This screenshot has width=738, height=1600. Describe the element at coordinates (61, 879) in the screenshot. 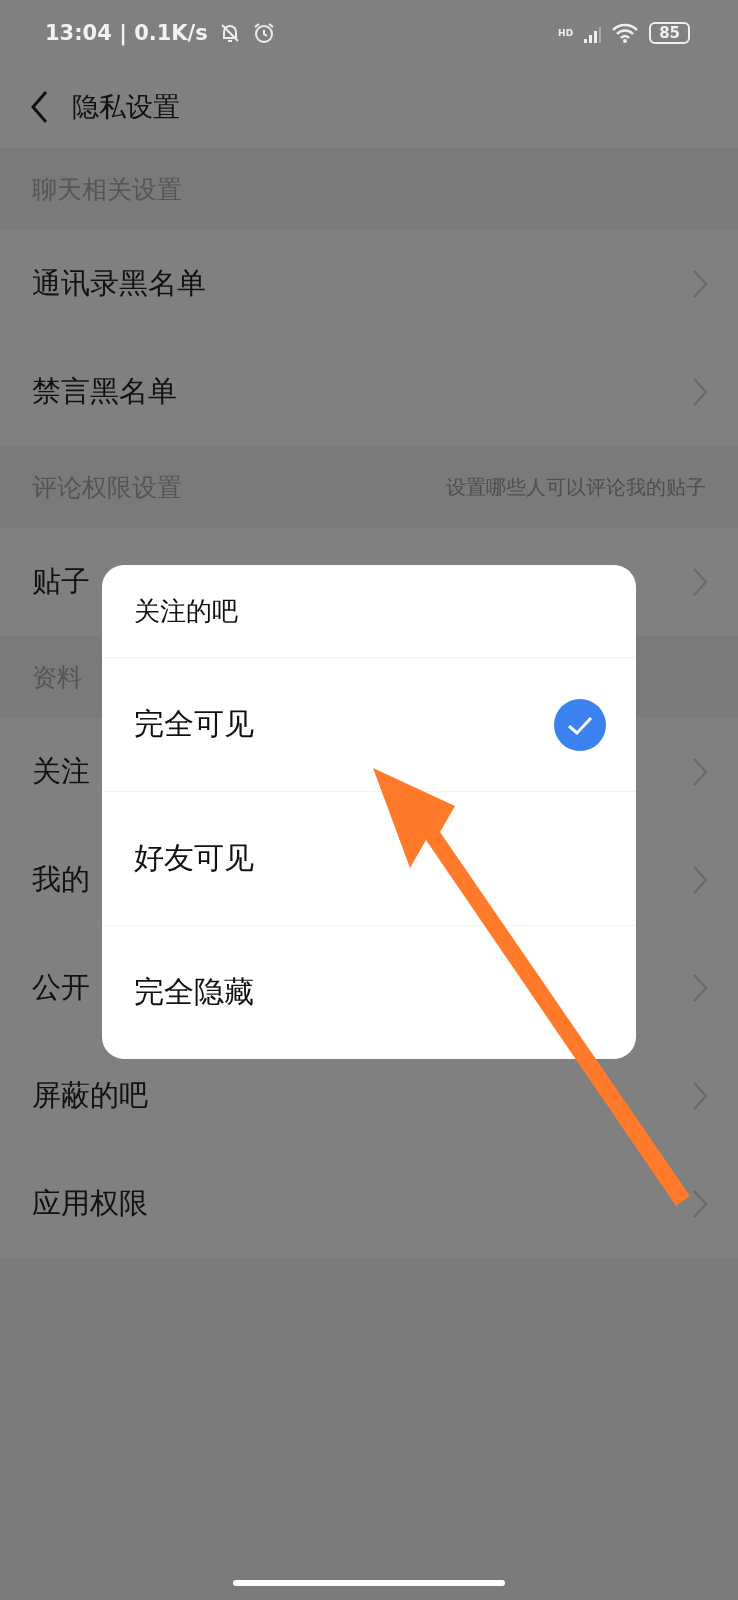

I see `row-label: 我的` at that location.